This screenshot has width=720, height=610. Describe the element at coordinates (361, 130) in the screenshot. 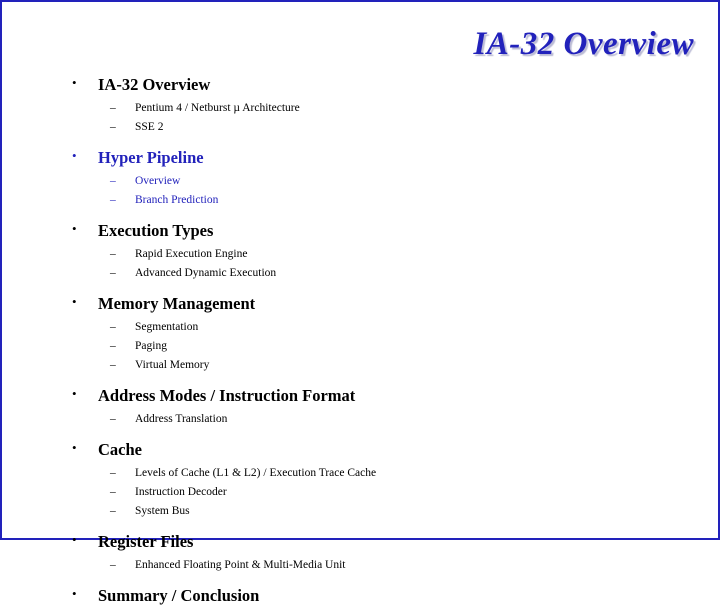

I see `outline-item-level2: – SSE 2` at that location.